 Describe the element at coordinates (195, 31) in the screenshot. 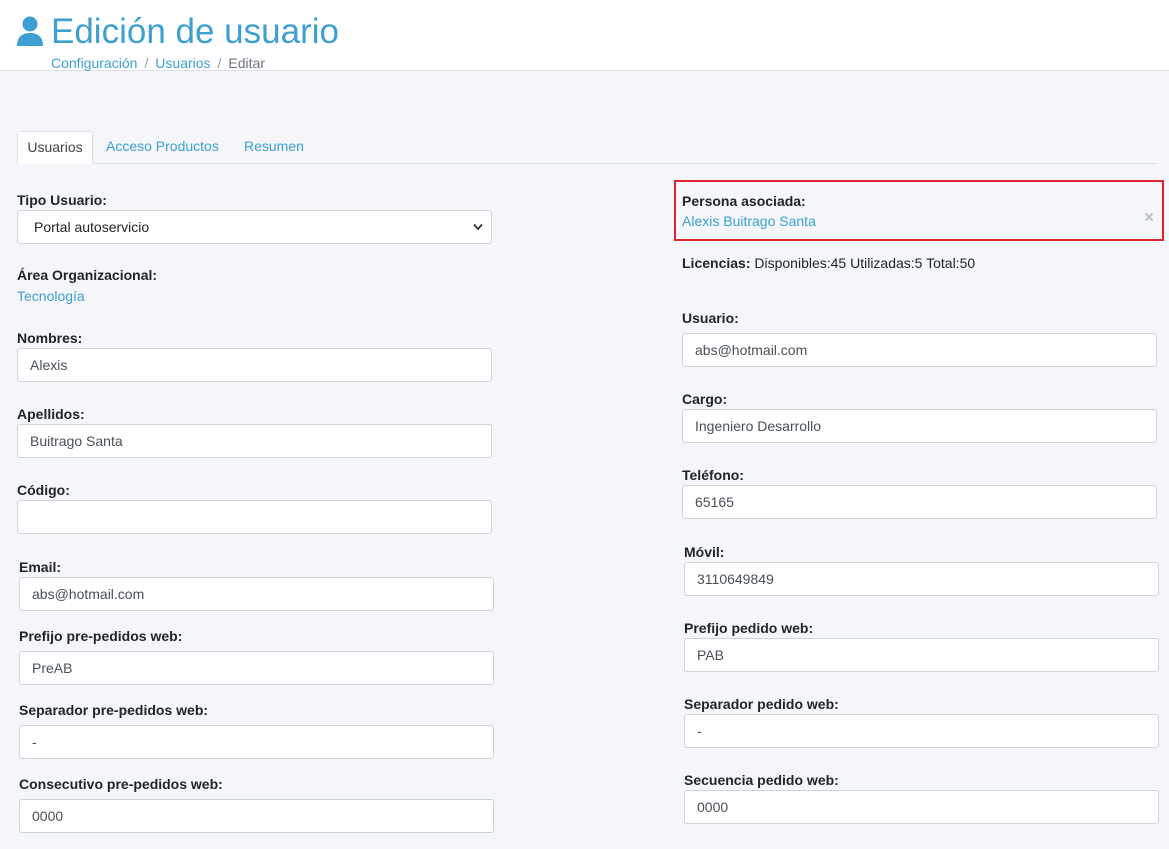

I see `page-title: Edición de usuario` at that location.